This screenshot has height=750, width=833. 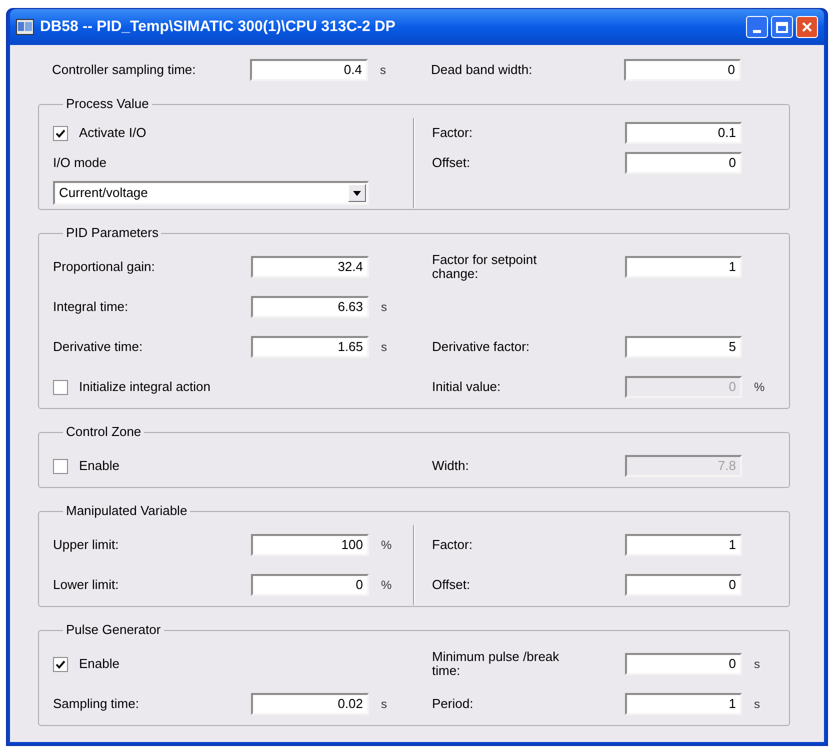 What do you see at coordinates (25, 27) in the screenshot?
I see `window-app-icon` at bounding box center [25, 27].